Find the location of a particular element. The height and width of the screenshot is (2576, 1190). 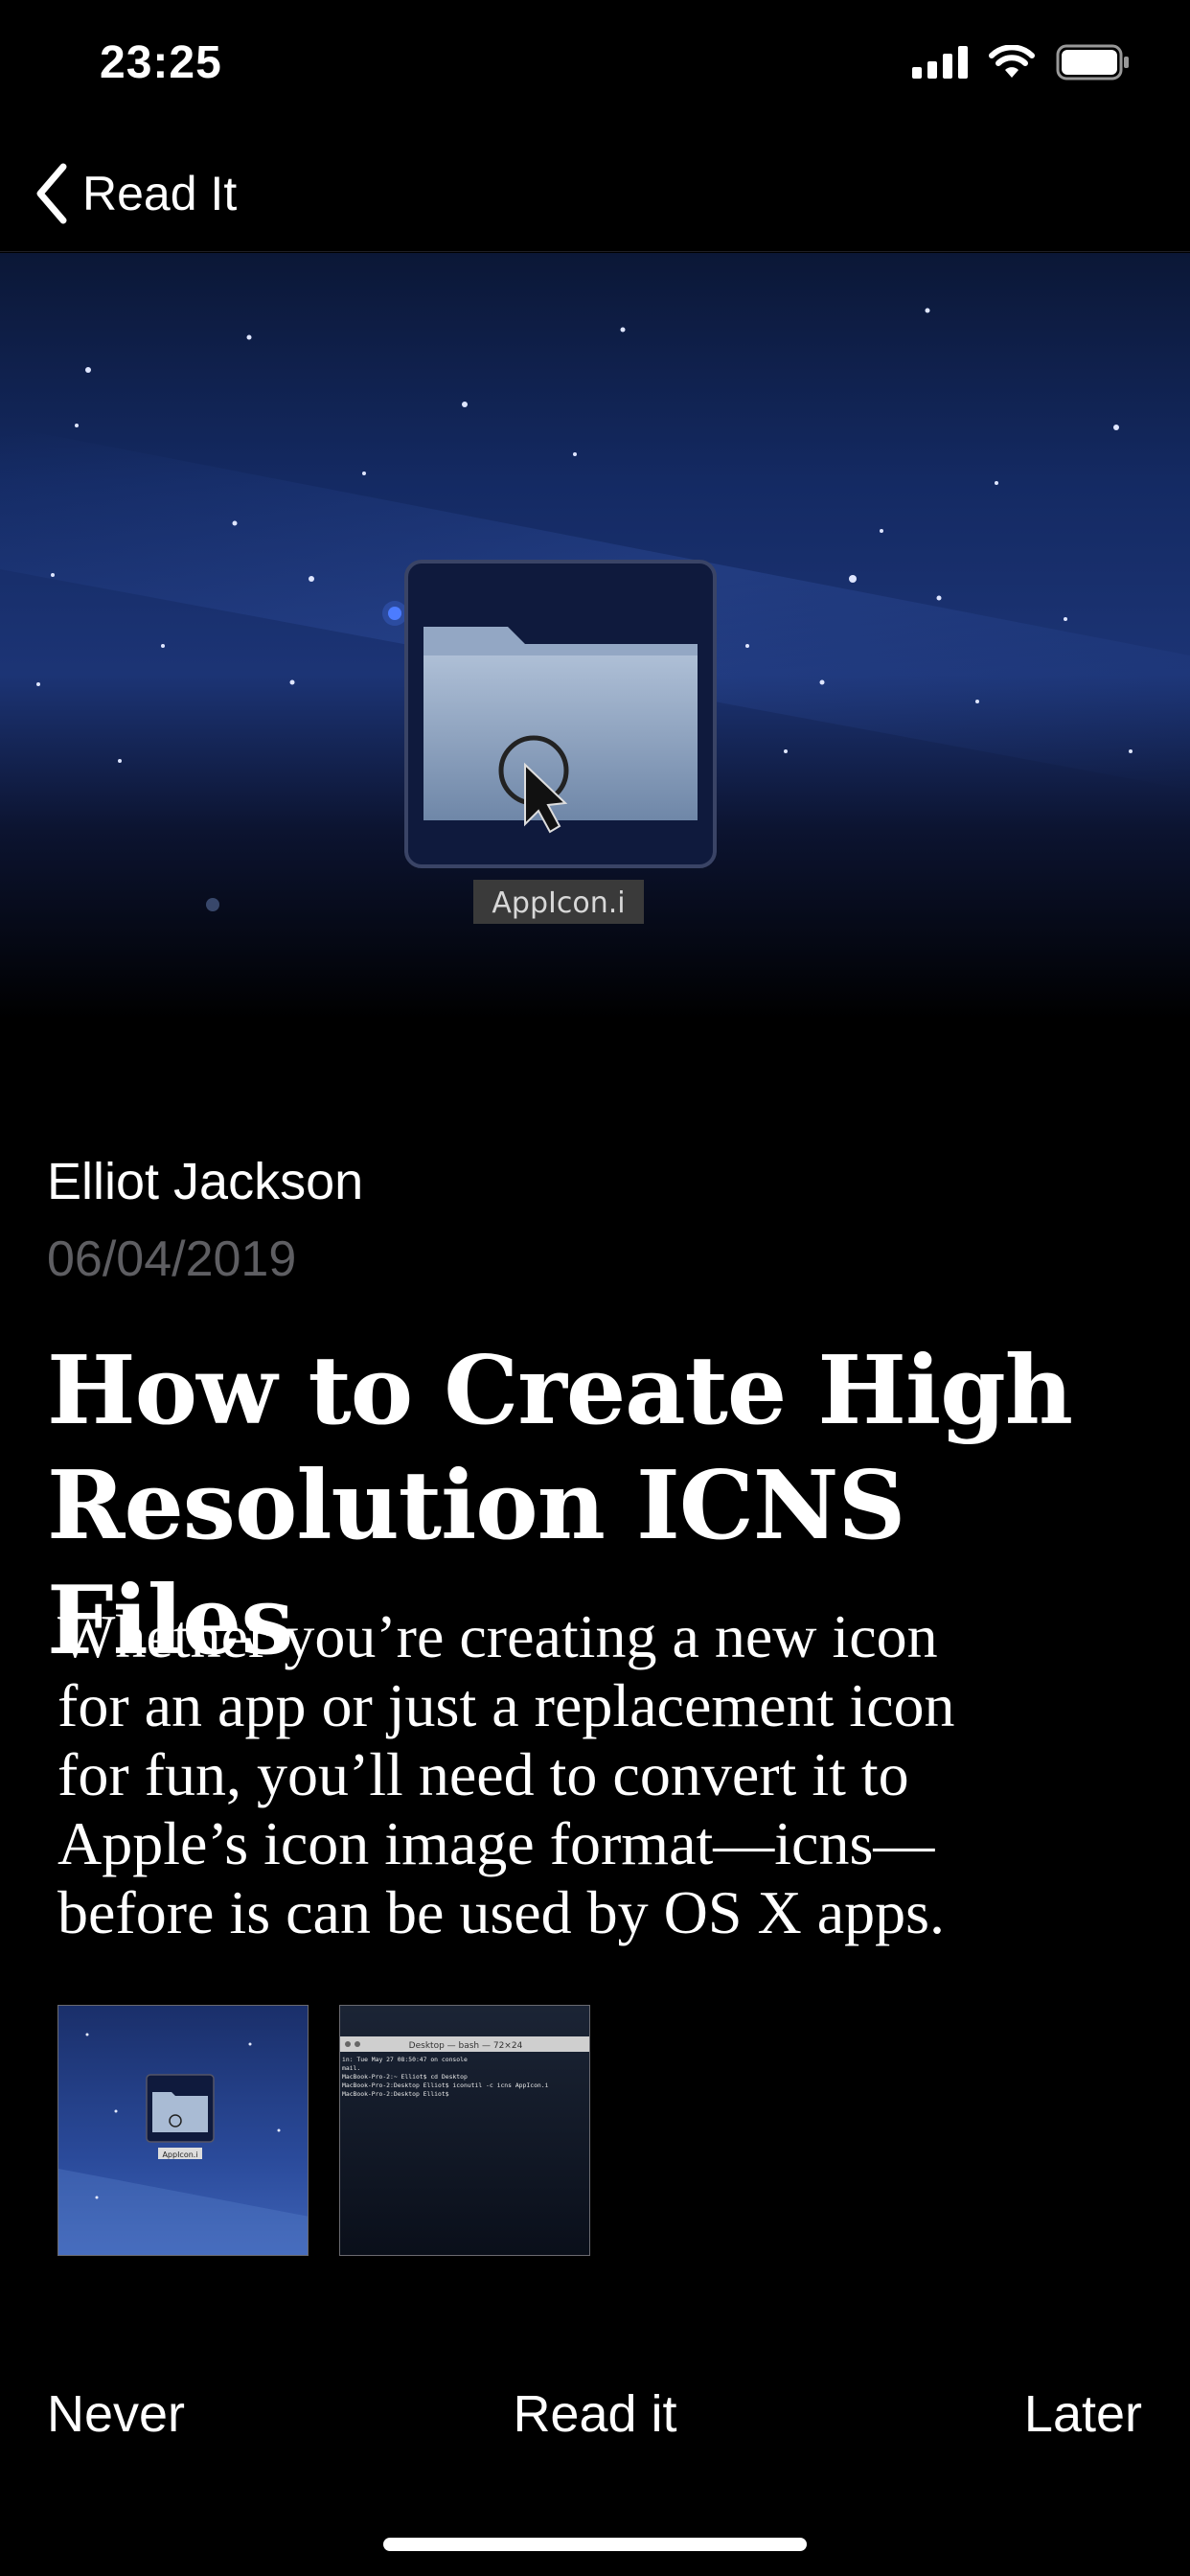

terminal-line: MacBook-Pro-2:Desktop Elliot$ is located at coordinates (396, 2094).